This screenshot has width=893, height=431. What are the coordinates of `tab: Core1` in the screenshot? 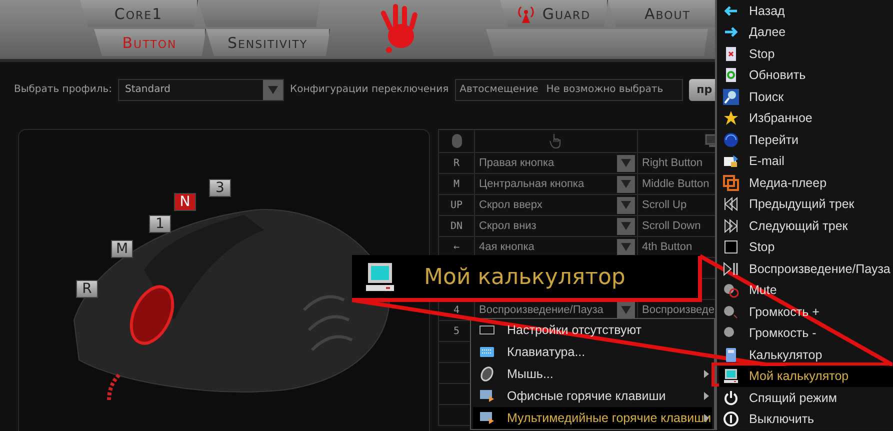 It's located at (139, 13).